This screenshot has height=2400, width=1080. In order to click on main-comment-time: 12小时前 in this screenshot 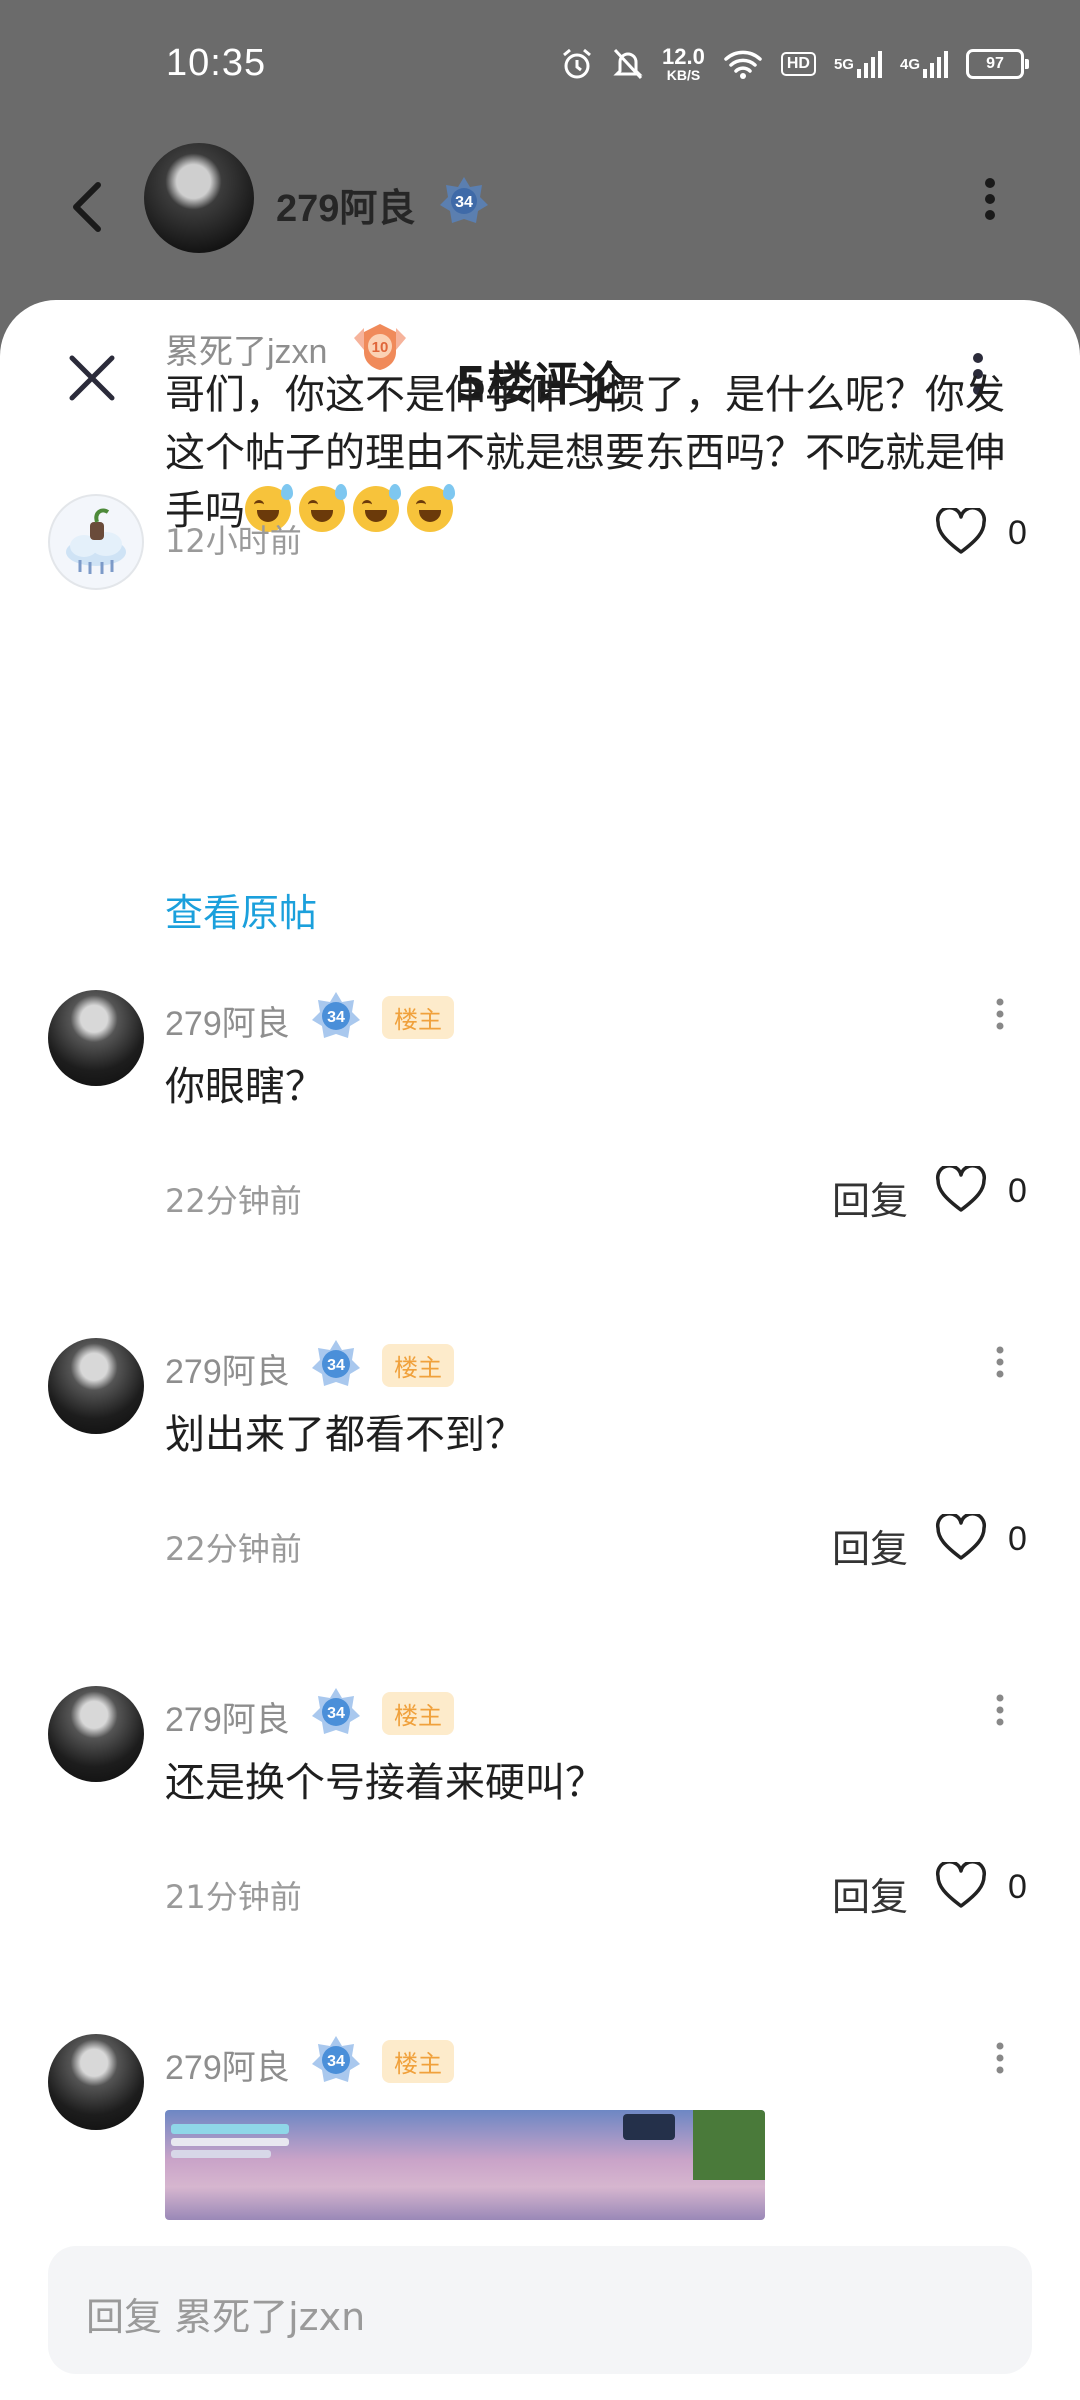, I will do `click(233, 541)`.